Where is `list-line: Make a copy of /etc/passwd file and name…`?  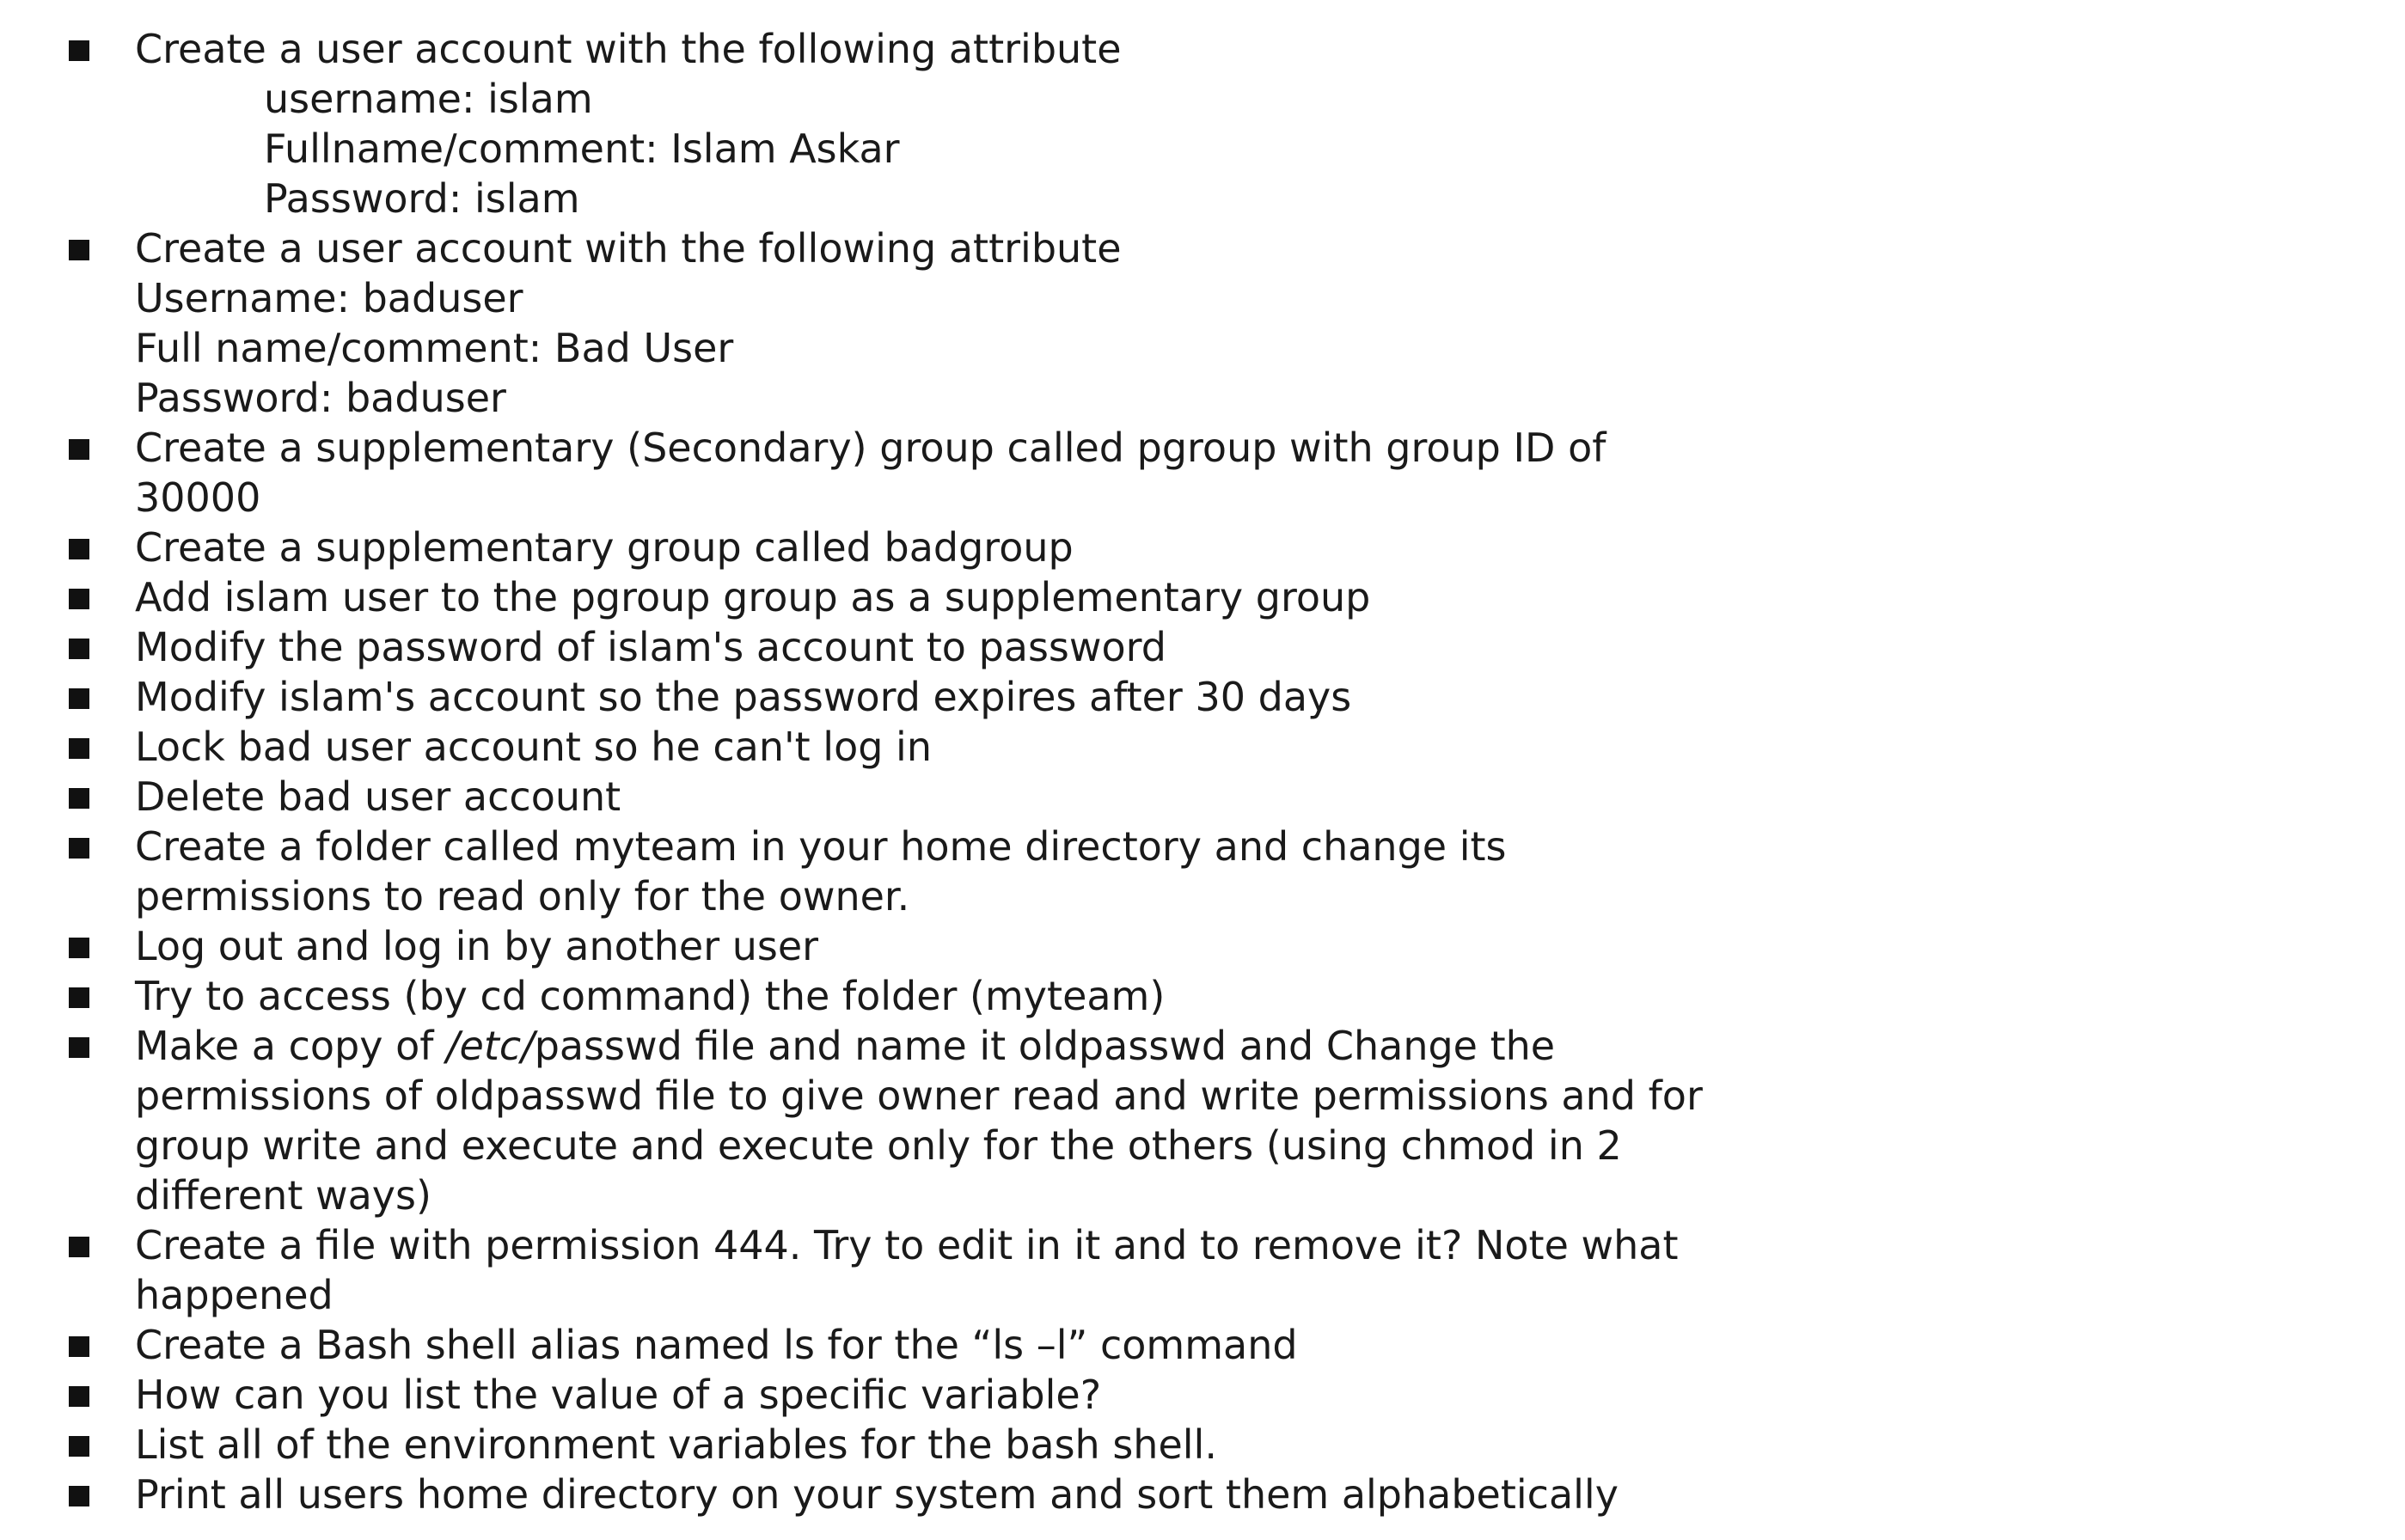
list-line: Make a copy of /etc/passwd file and name… is located at coordinates (1202, 1046).